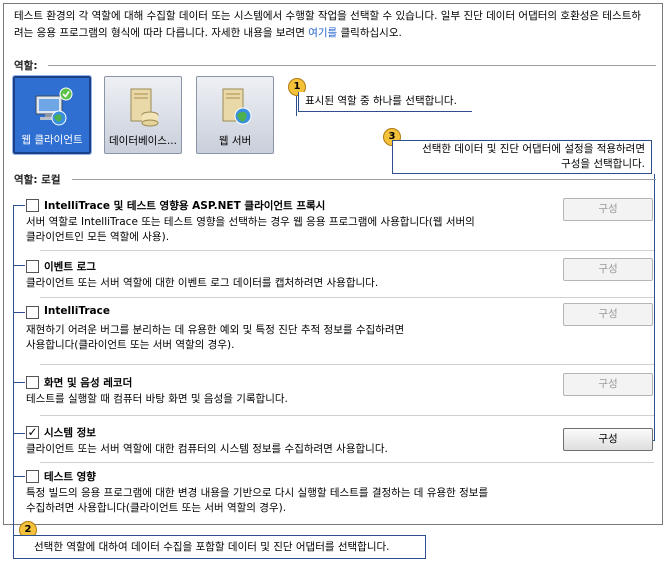 This screenshot has height=563, width=666. I want to click on callout-3-line2: 구성을 선택합니다., so click(603, 164).